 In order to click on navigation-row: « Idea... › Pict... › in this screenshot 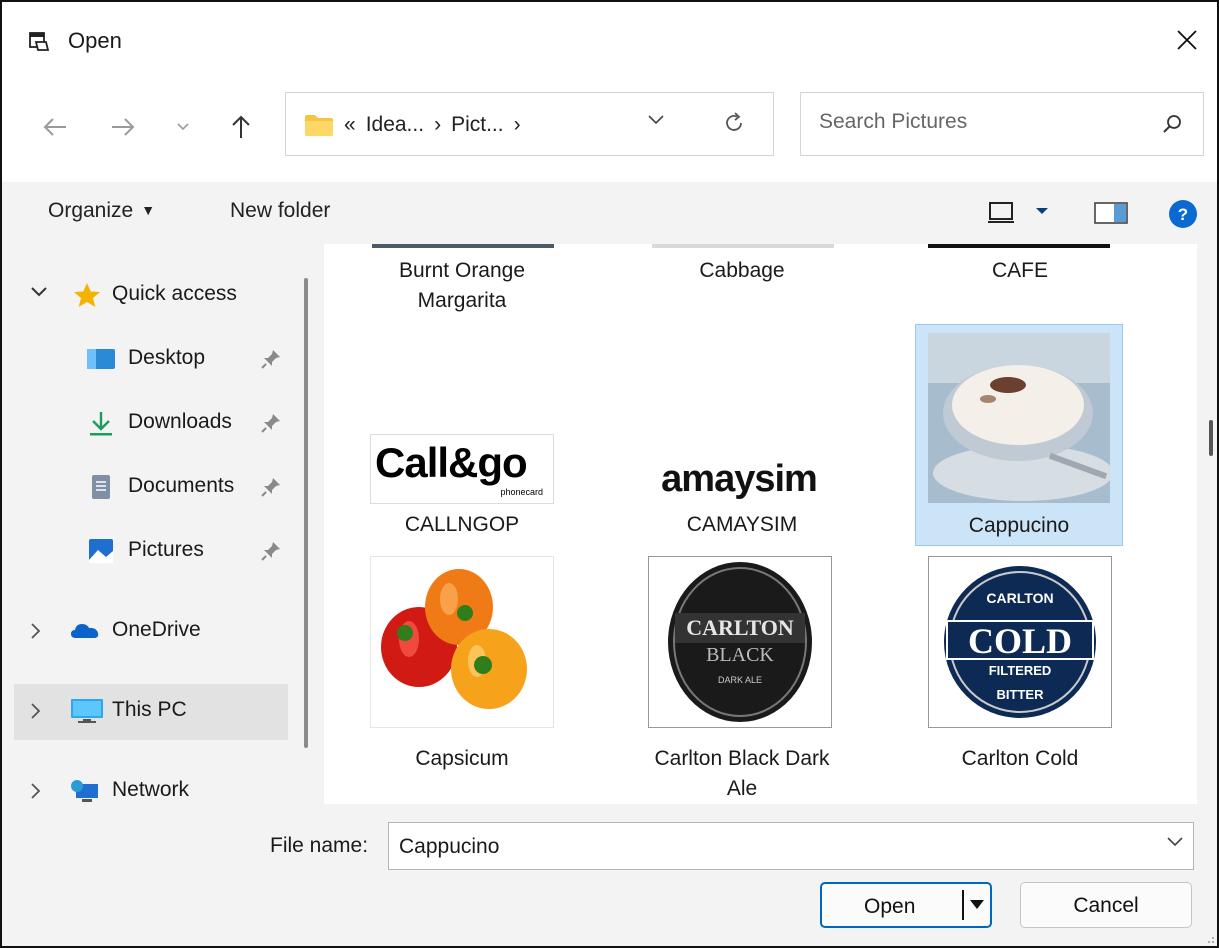, I will do `click(609, 132)`.